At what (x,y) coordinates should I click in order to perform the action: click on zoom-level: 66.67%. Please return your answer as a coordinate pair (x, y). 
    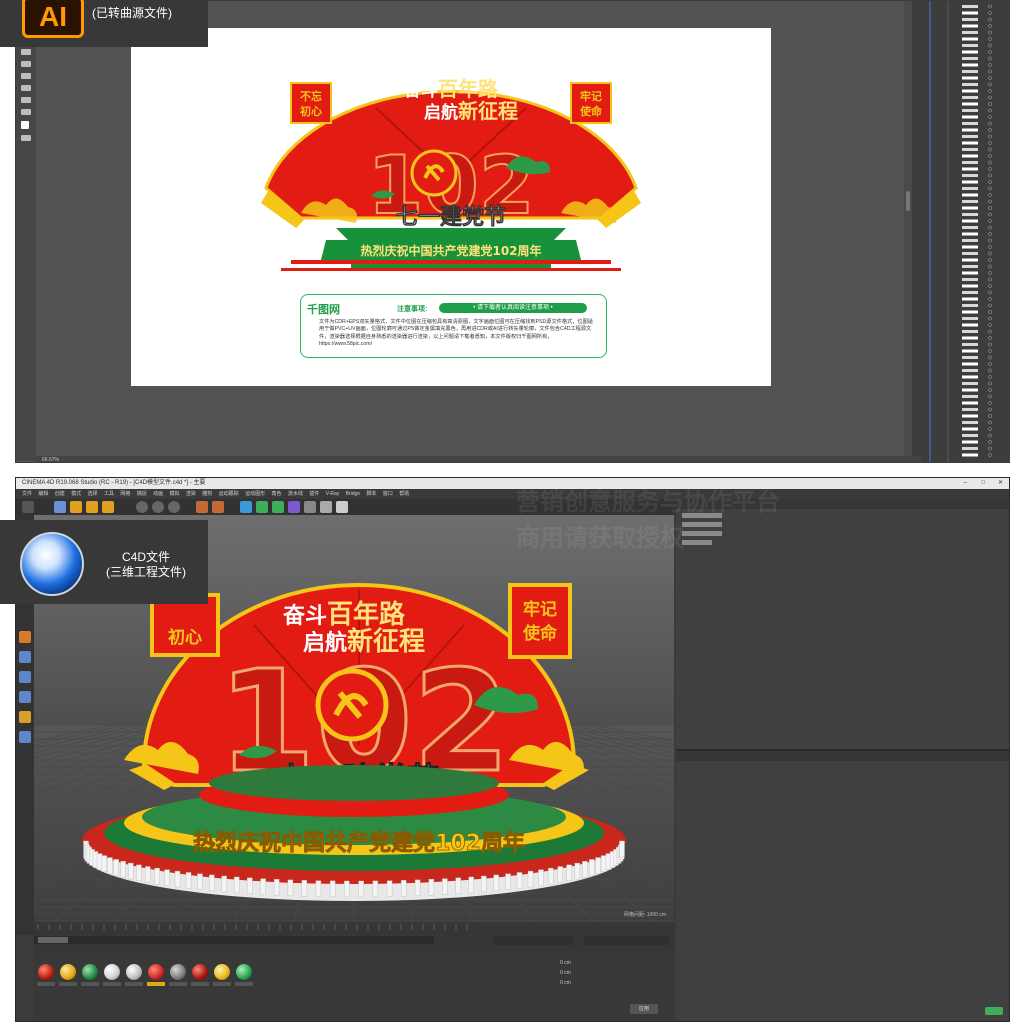
    Looking at the image, I should click on (50, 459).